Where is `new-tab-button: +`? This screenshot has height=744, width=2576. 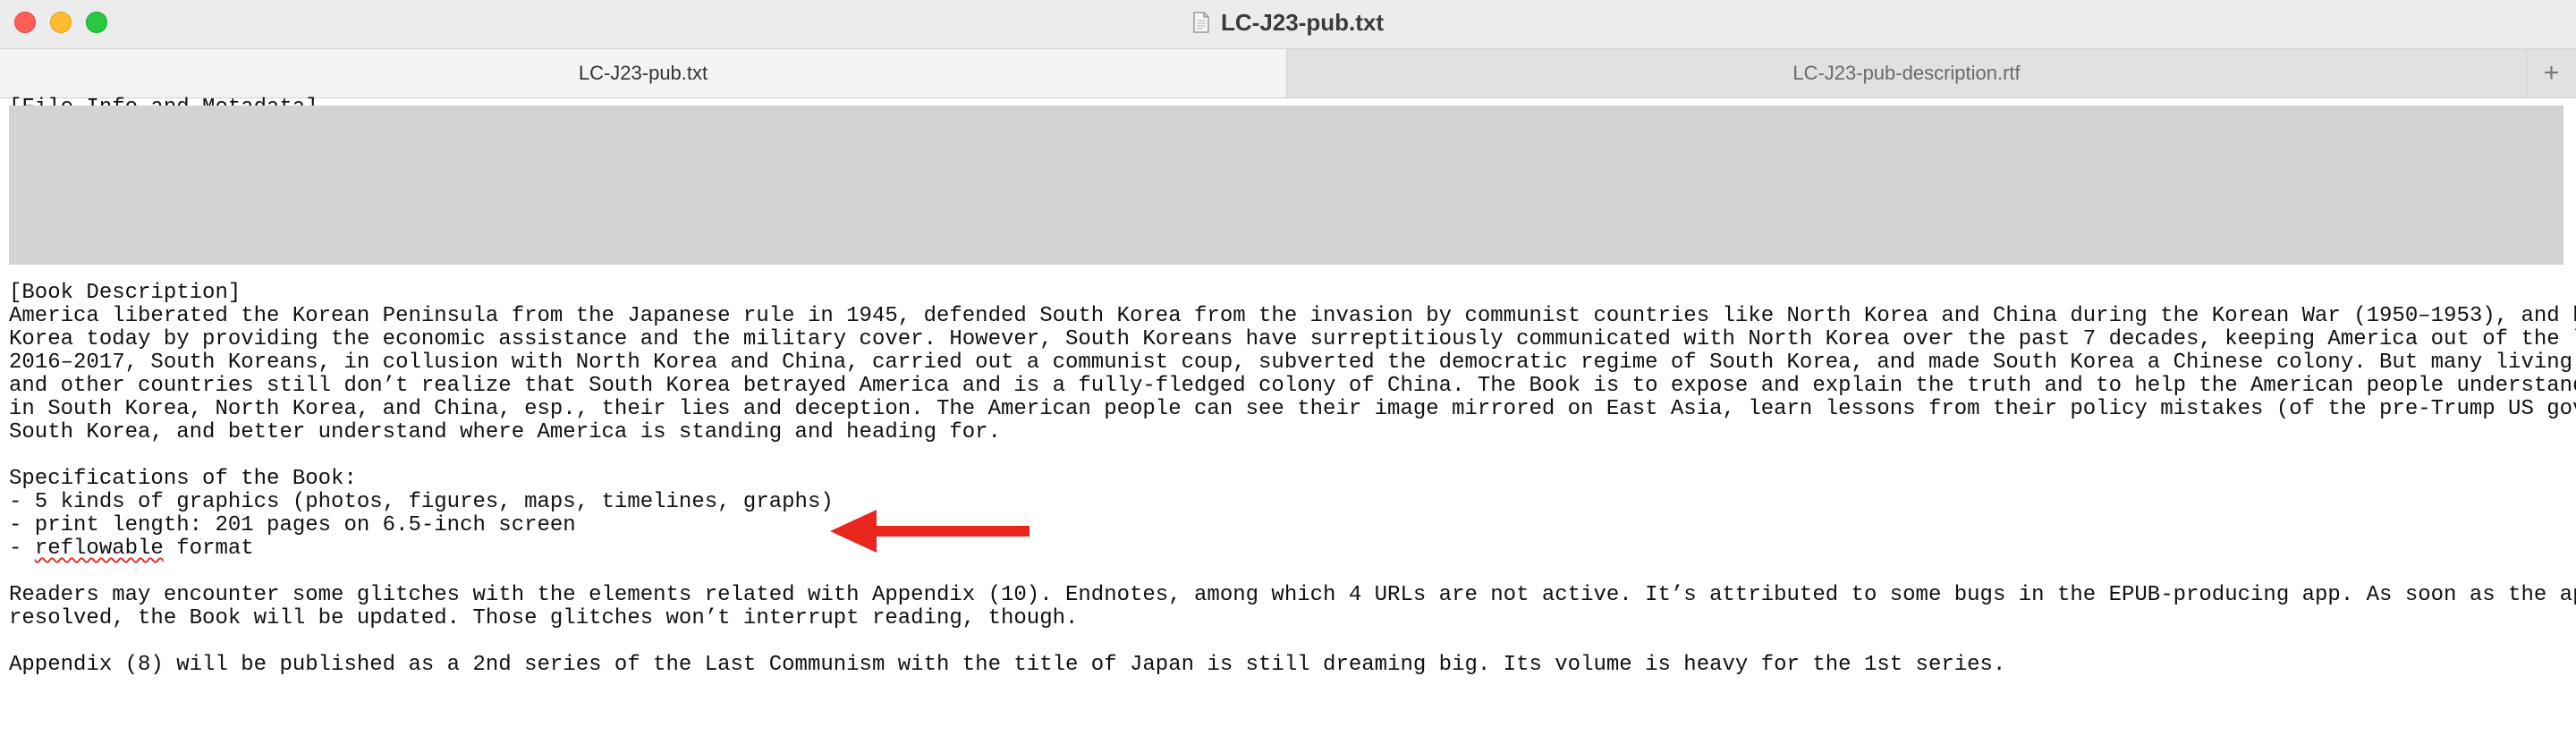 new-tab-button: + is located at coordinates (2551, 73).